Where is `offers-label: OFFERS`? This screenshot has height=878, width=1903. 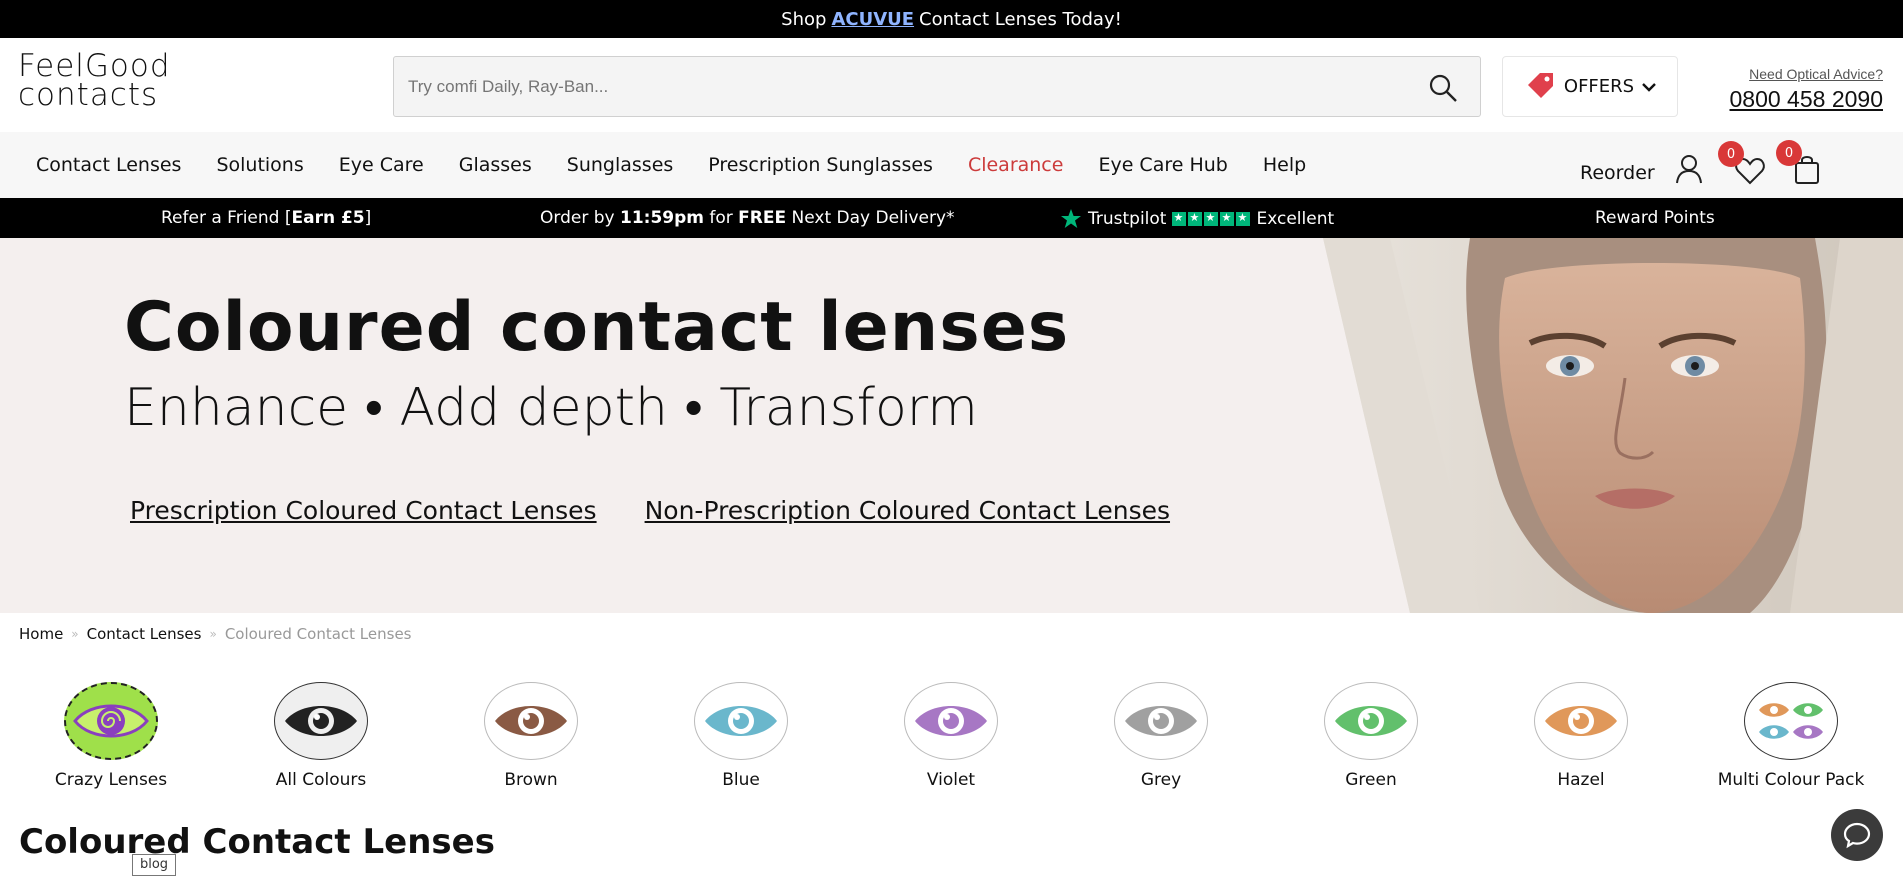
offers-label: OFFERS is located at coordinates (1599, 86).